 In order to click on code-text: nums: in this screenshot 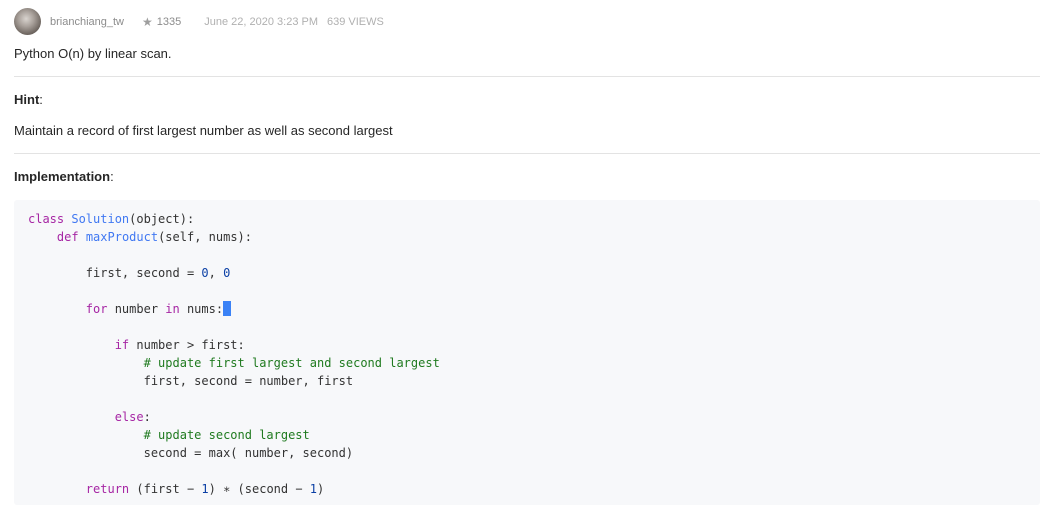, I will do `click(201, 309)`.